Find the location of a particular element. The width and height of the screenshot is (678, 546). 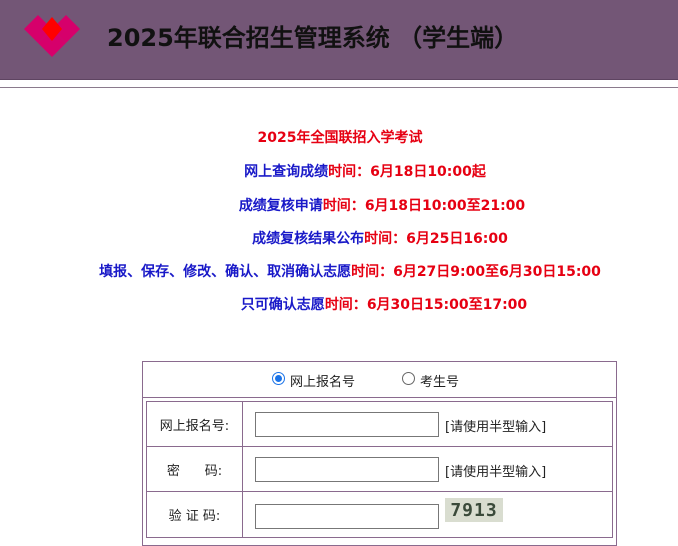

diamond-logo-icon is located at coordinates (52, 36).